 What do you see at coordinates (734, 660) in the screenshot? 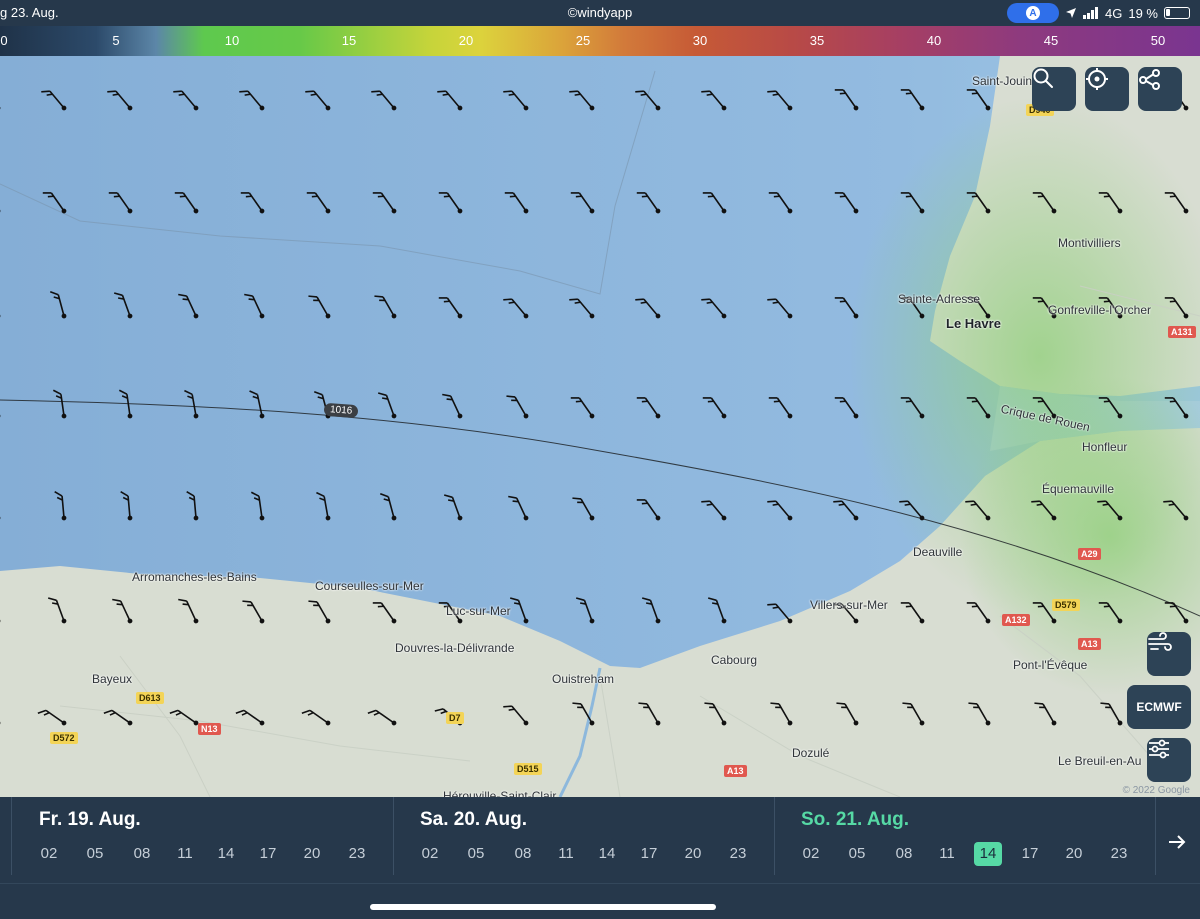
I see `place-cabourg: Cabourg` at bounding box center [734, 660].